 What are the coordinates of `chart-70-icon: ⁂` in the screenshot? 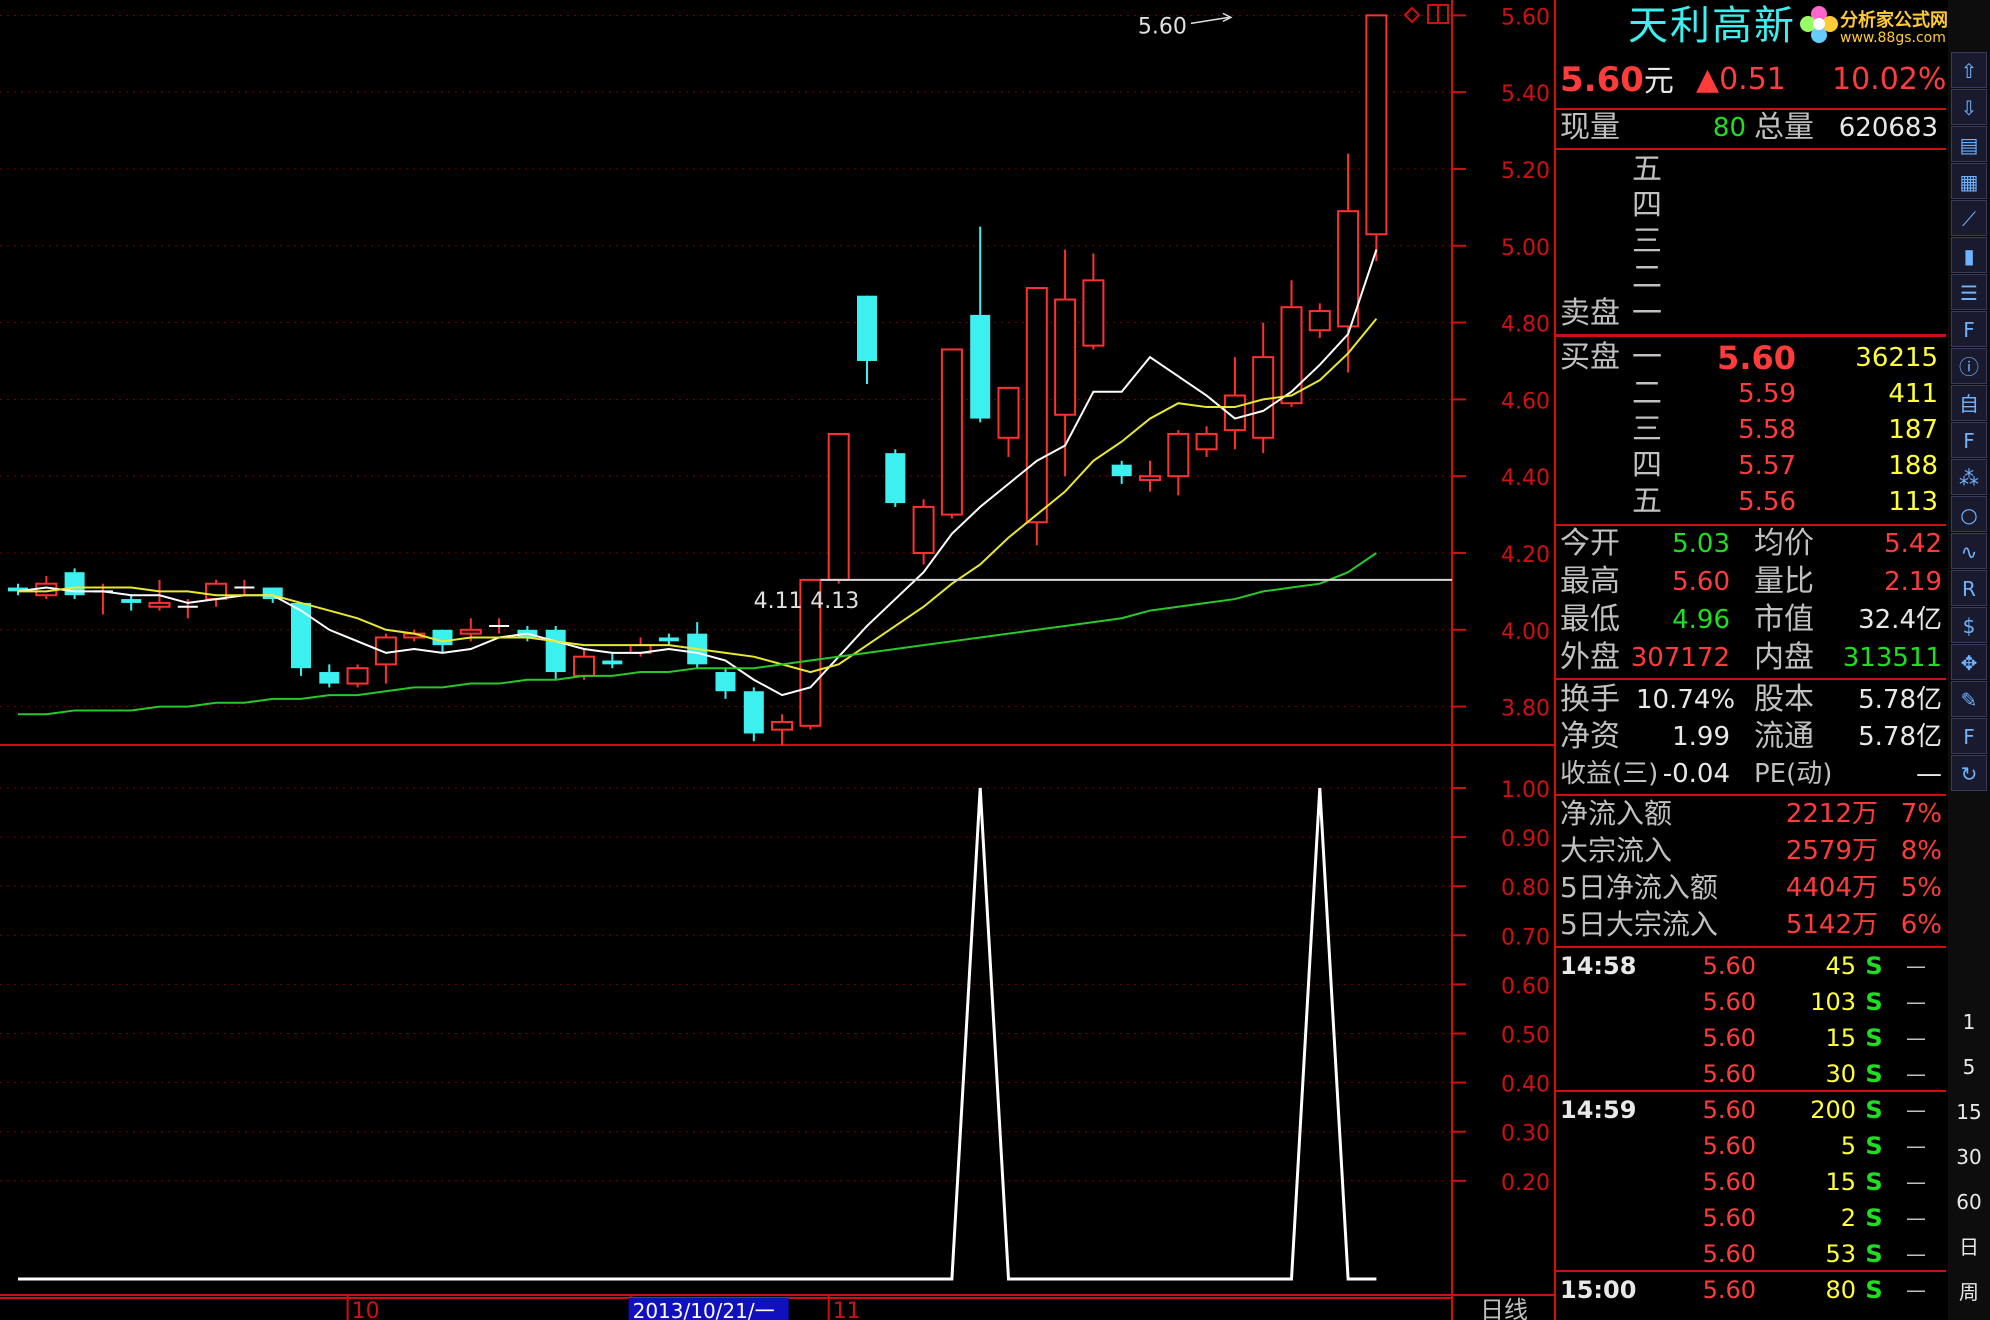 It's located at (1969, 477).